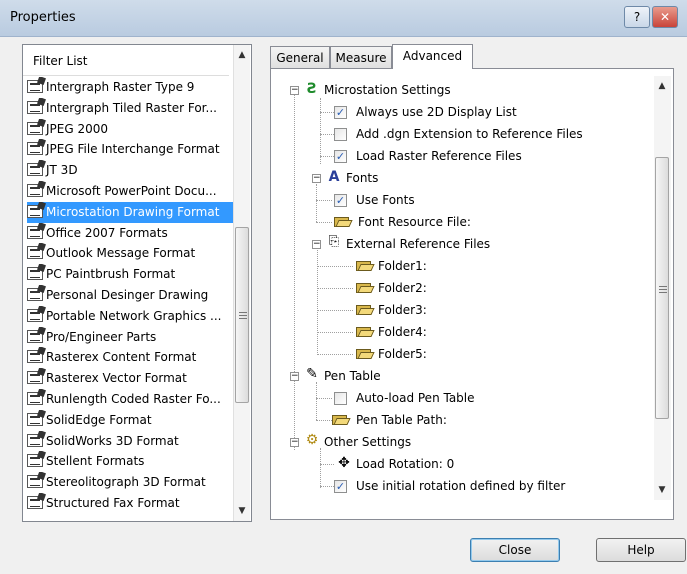 The height and width of the screenshot is (574, 687). Describe the element at coordinates (130, 129) in the screenshot. I see `filter-list-item: JPEG 2000` at that location.